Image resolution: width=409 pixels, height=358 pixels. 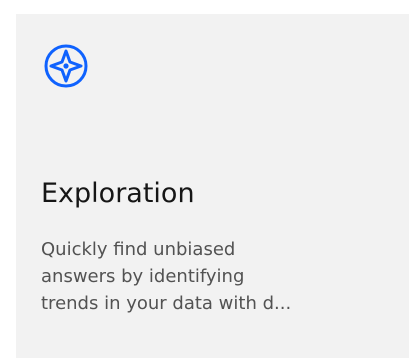 I want to click on tile-title: Exploration, so click(x=118, y=193).